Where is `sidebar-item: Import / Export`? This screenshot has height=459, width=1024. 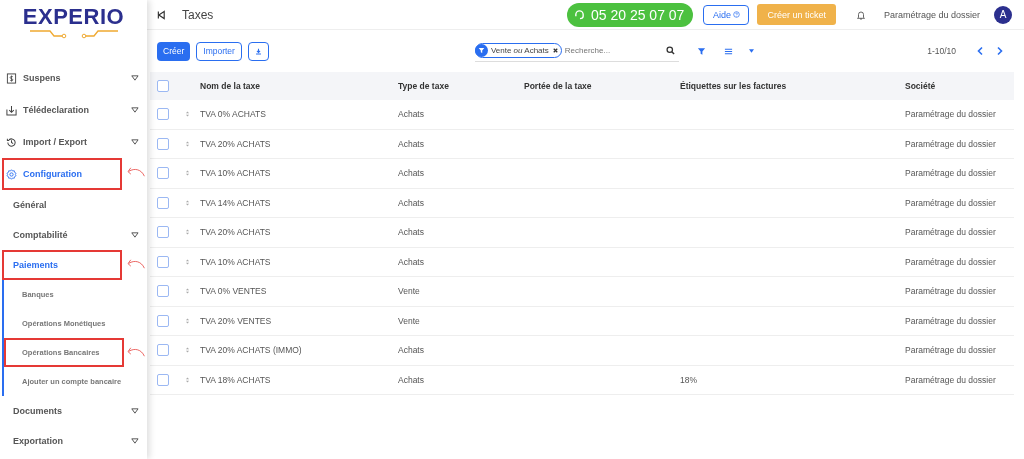 sidebar-item: Import / Export is located at coordinates (73, 142).